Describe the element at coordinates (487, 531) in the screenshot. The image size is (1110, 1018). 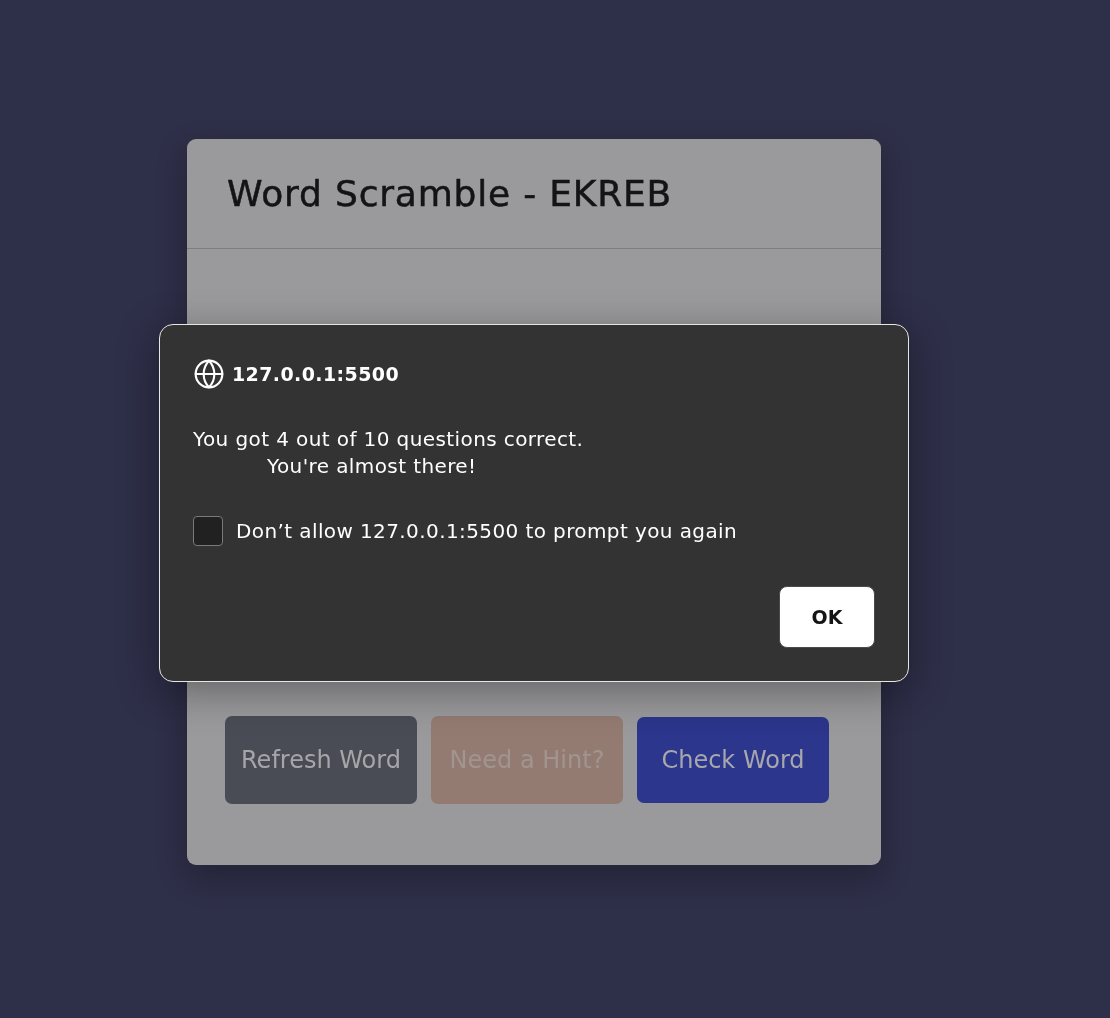
I see `checkbox-label: Don’t allow 127.0.0.1:5500 to prompt you again` at that location.